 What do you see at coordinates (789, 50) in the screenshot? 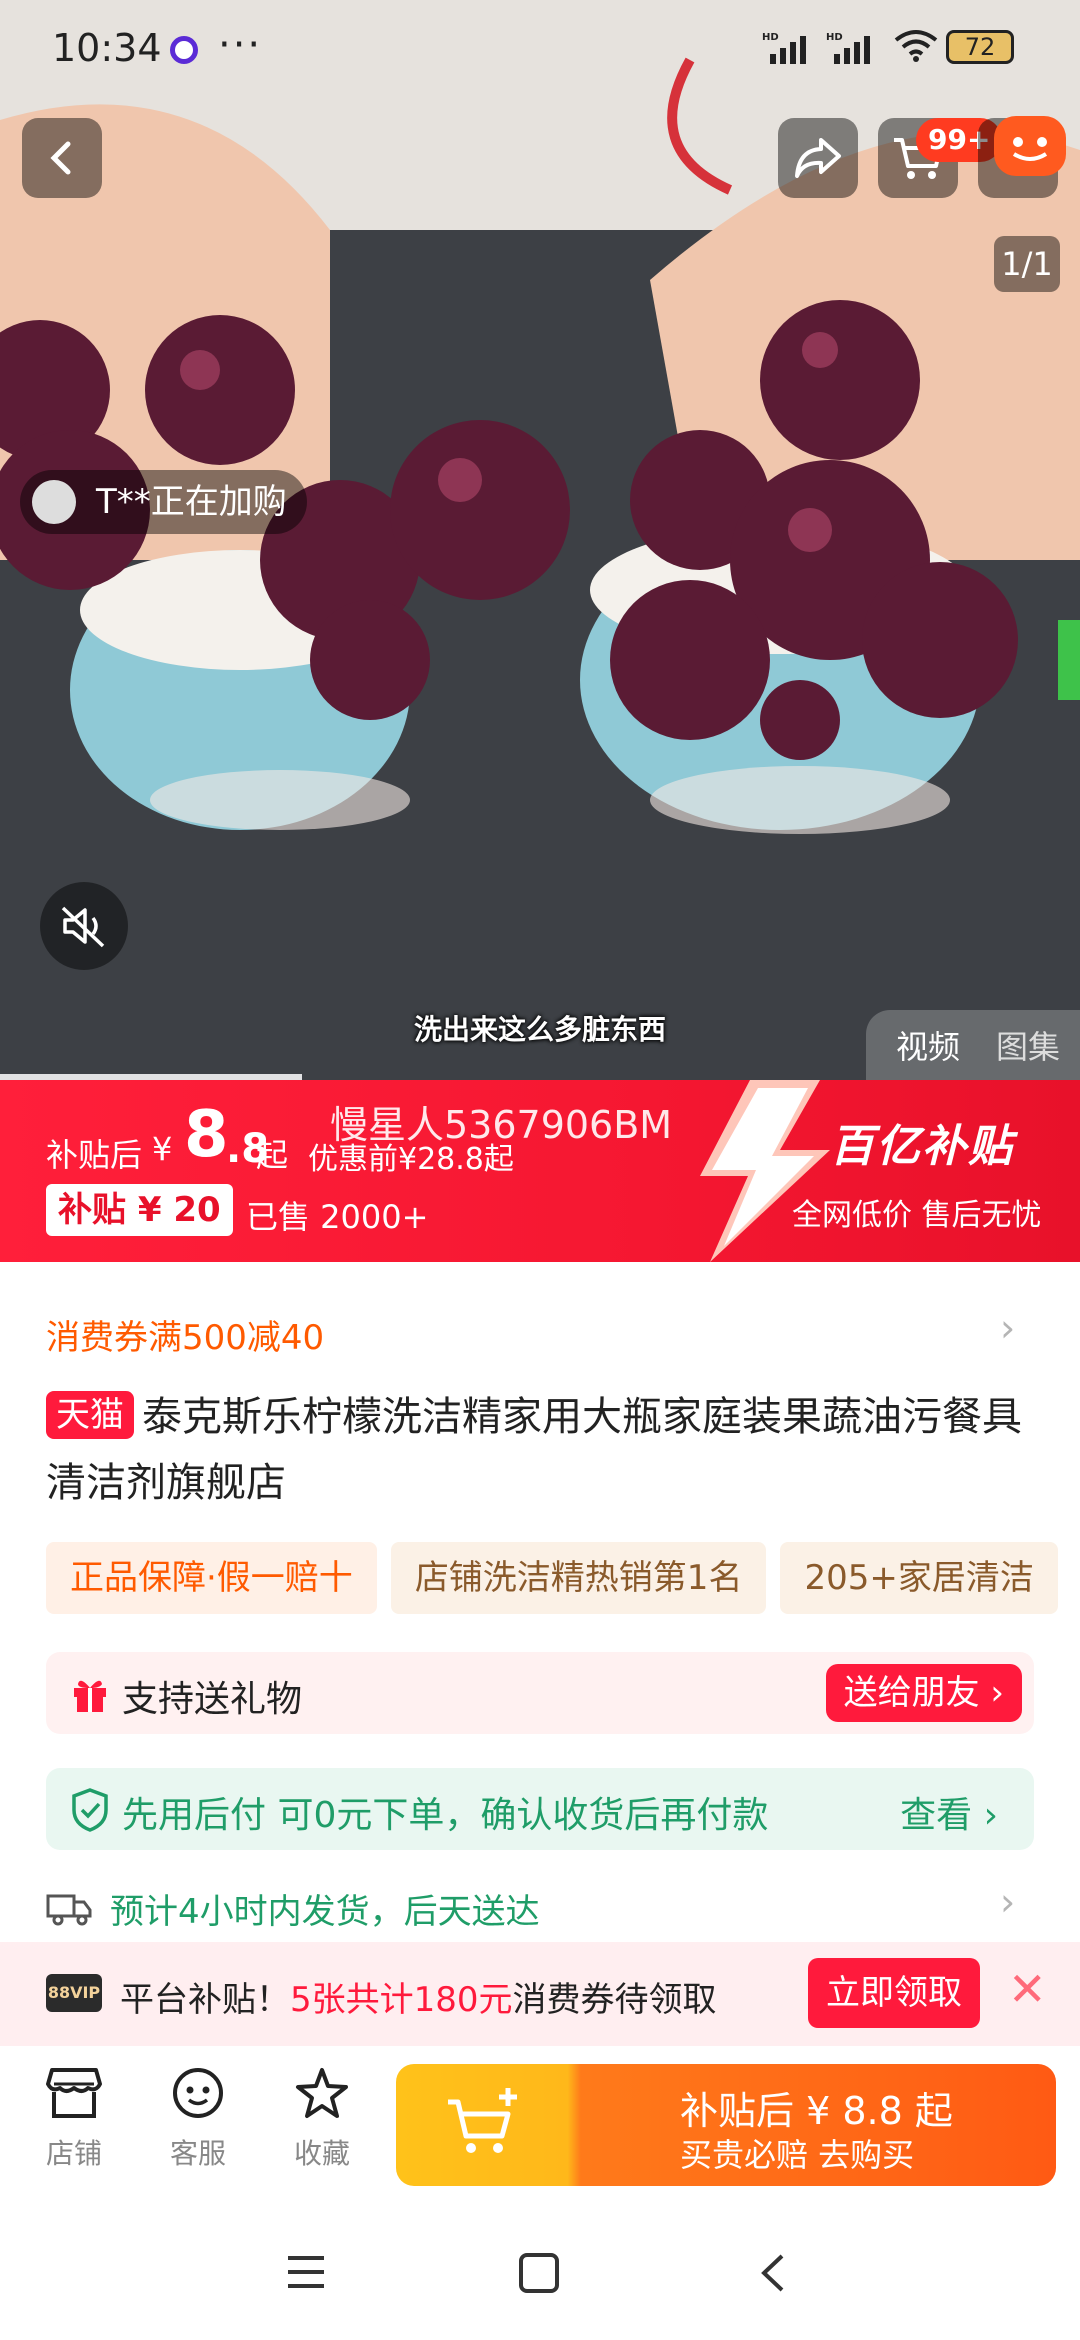
I see `signal-icon-1: HD` at bounding box center [789, 50].